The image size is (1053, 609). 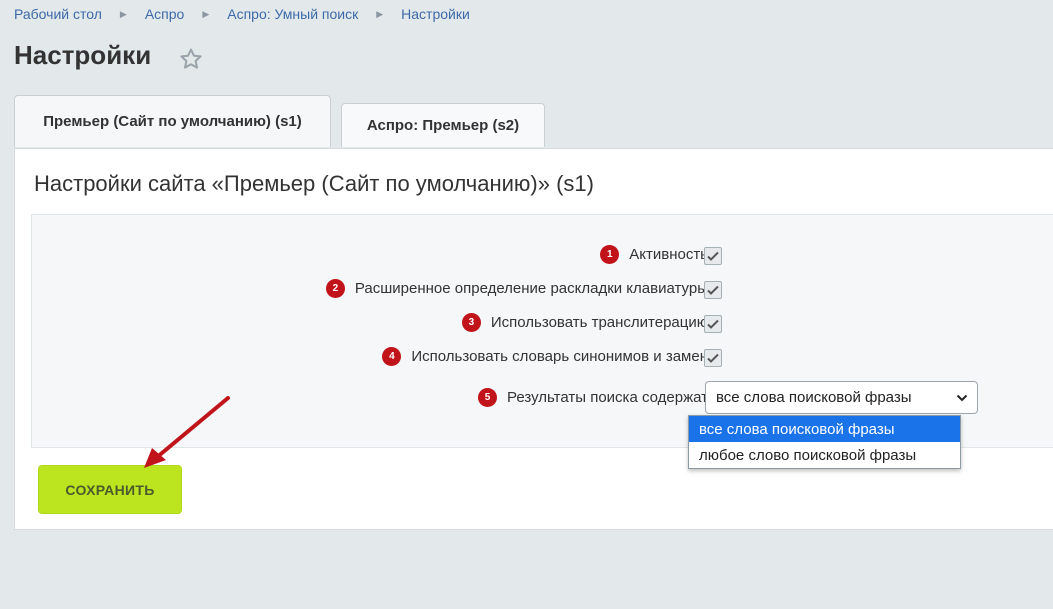 I want to click on tab-site-s1: Премьер (Сайт по умолчанию) (s1), so click(x=172, y=121).